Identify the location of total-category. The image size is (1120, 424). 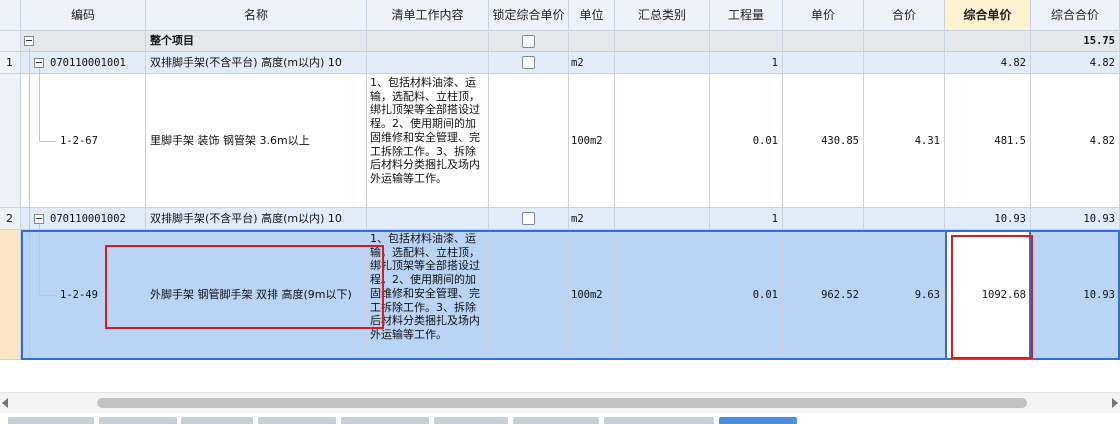
(662, 41).